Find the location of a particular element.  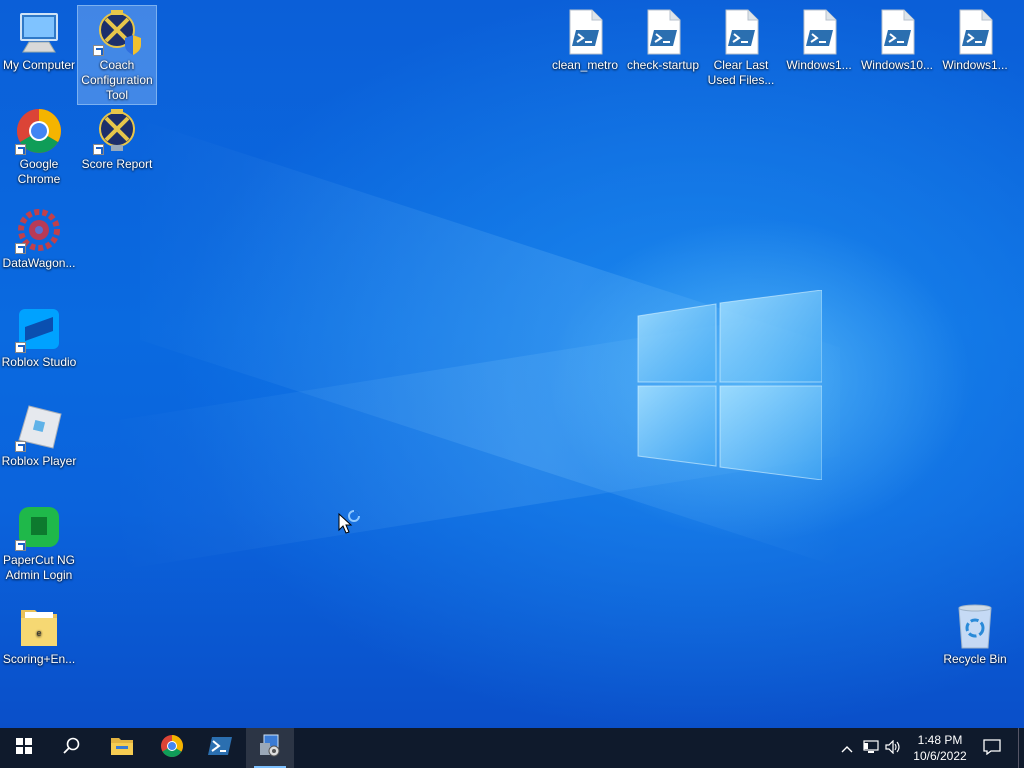

powershell-icon is located at coordinates (220, 748).